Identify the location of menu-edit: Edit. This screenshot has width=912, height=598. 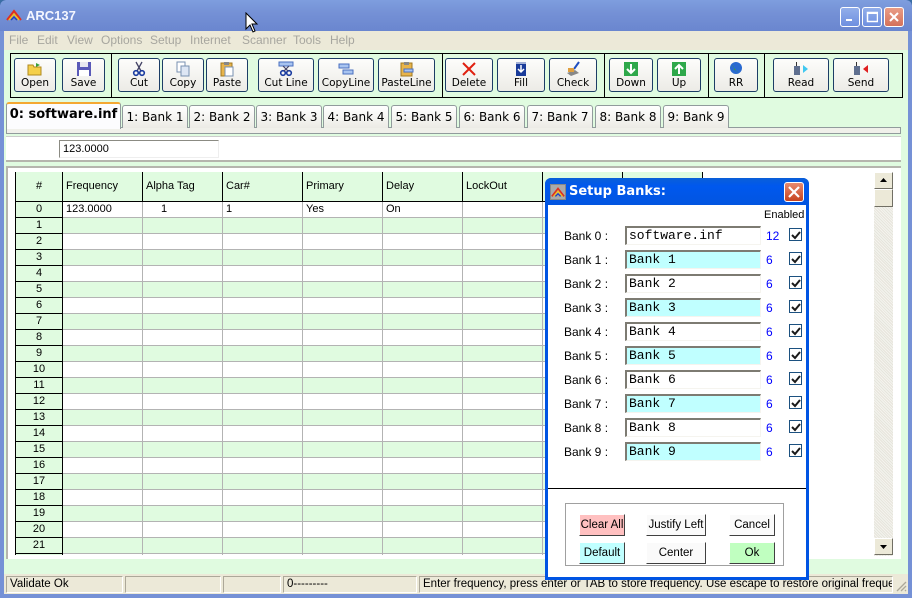
(47, 40).